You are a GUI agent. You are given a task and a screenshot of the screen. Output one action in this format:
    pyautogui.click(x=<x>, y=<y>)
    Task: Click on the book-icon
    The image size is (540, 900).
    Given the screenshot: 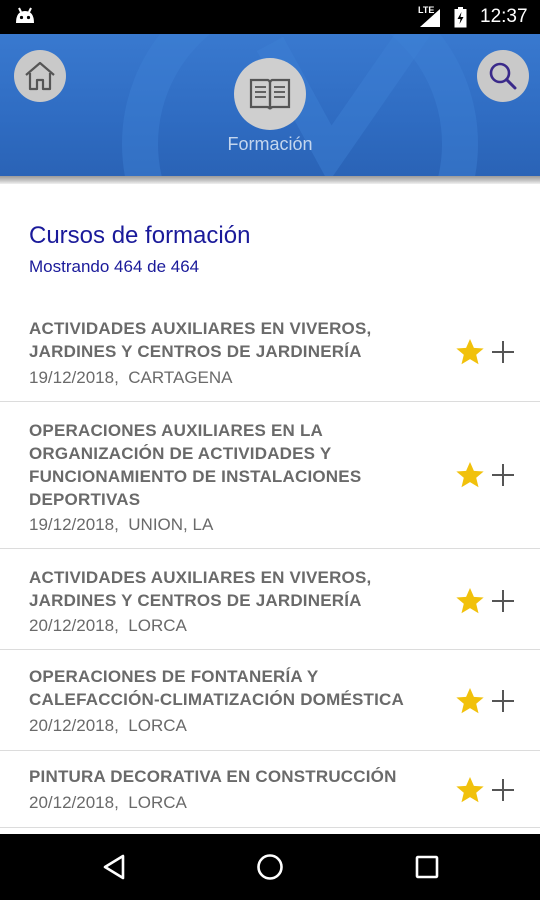 What is the action you would take?
    pyautogui.click(x=270, y=94)
    